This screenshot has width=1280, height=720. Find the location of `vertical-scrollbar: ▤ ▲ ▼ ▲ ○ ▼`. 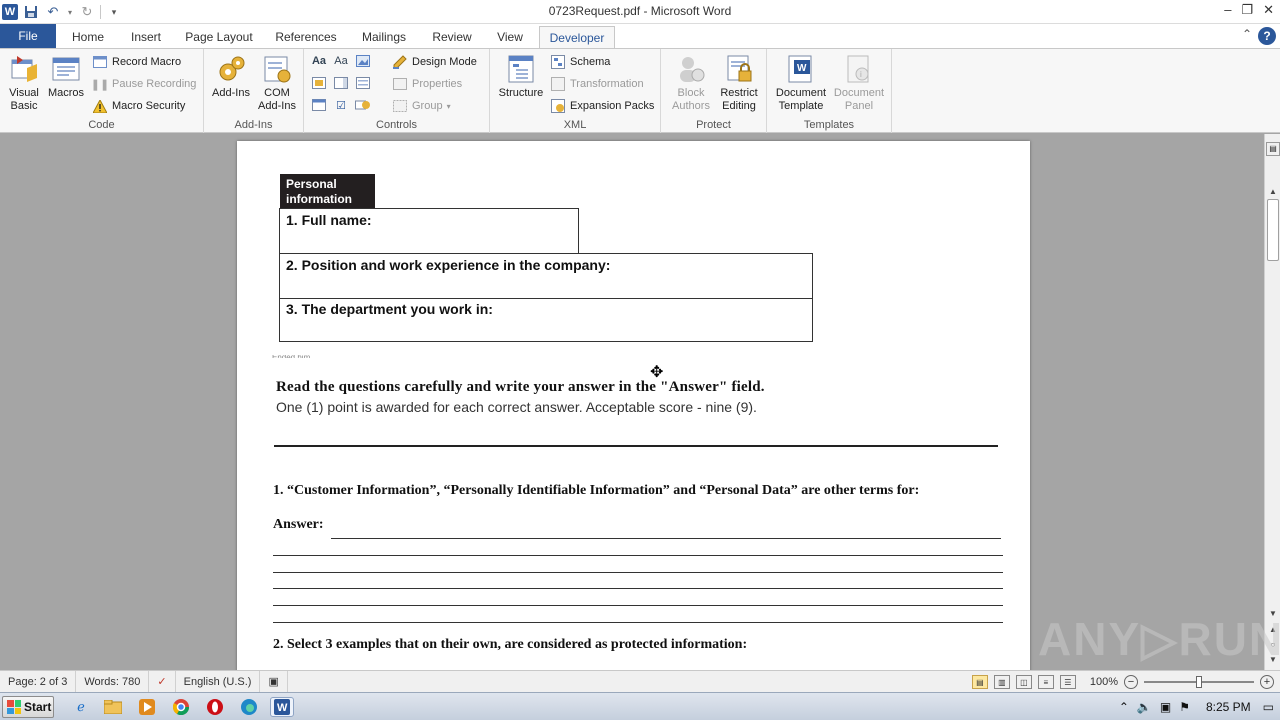

vertical-scrollbar: ▤ ▲ ▼ ▲ ○ ▼ is located at coordinates (1272, 402).